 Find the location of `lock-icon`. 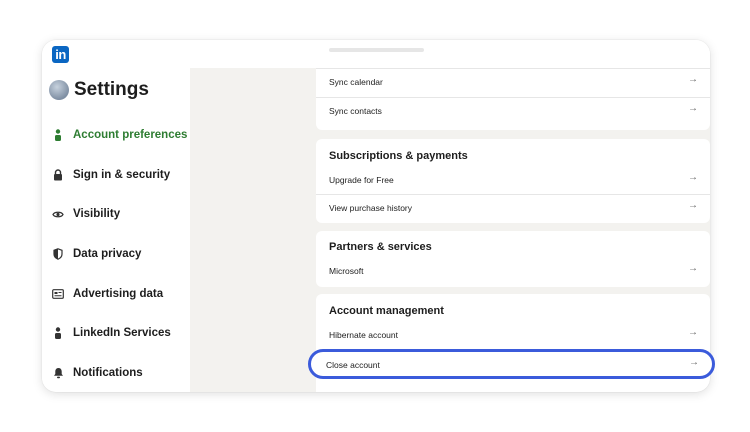

lock-icon is located at coordinates (58, 175).